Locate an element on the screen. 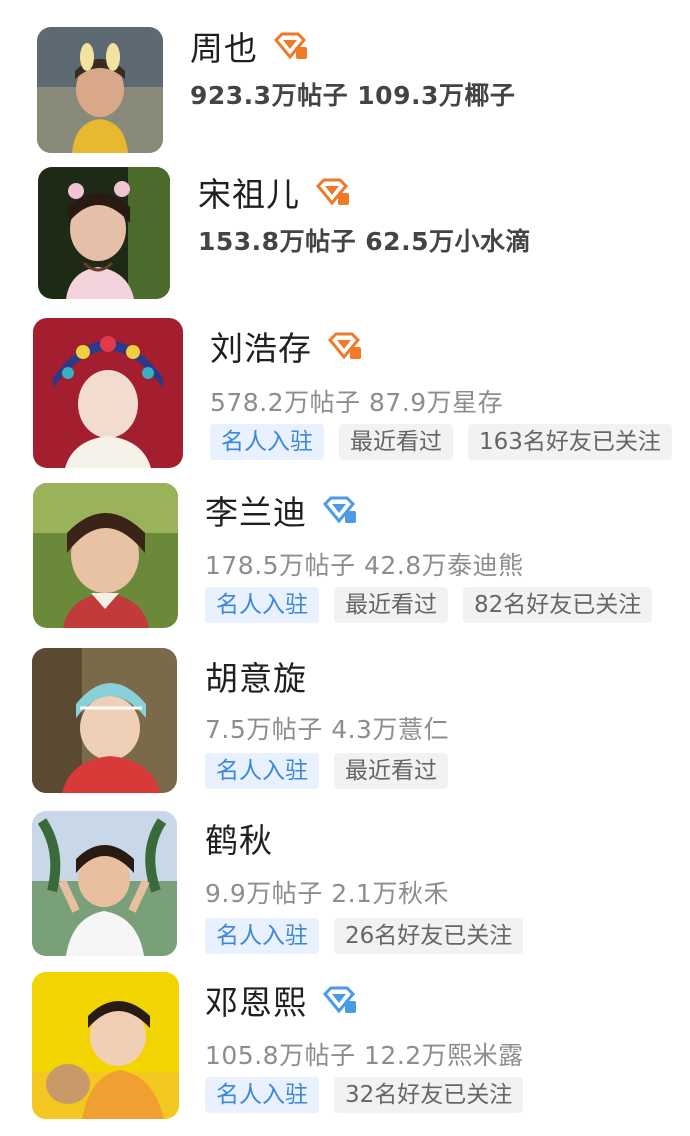 The width and height of the screenshot is (690, 1136). tag-row: 名人入驻 最近看过 163名好友已关注 is located at coordinates (448, 442).